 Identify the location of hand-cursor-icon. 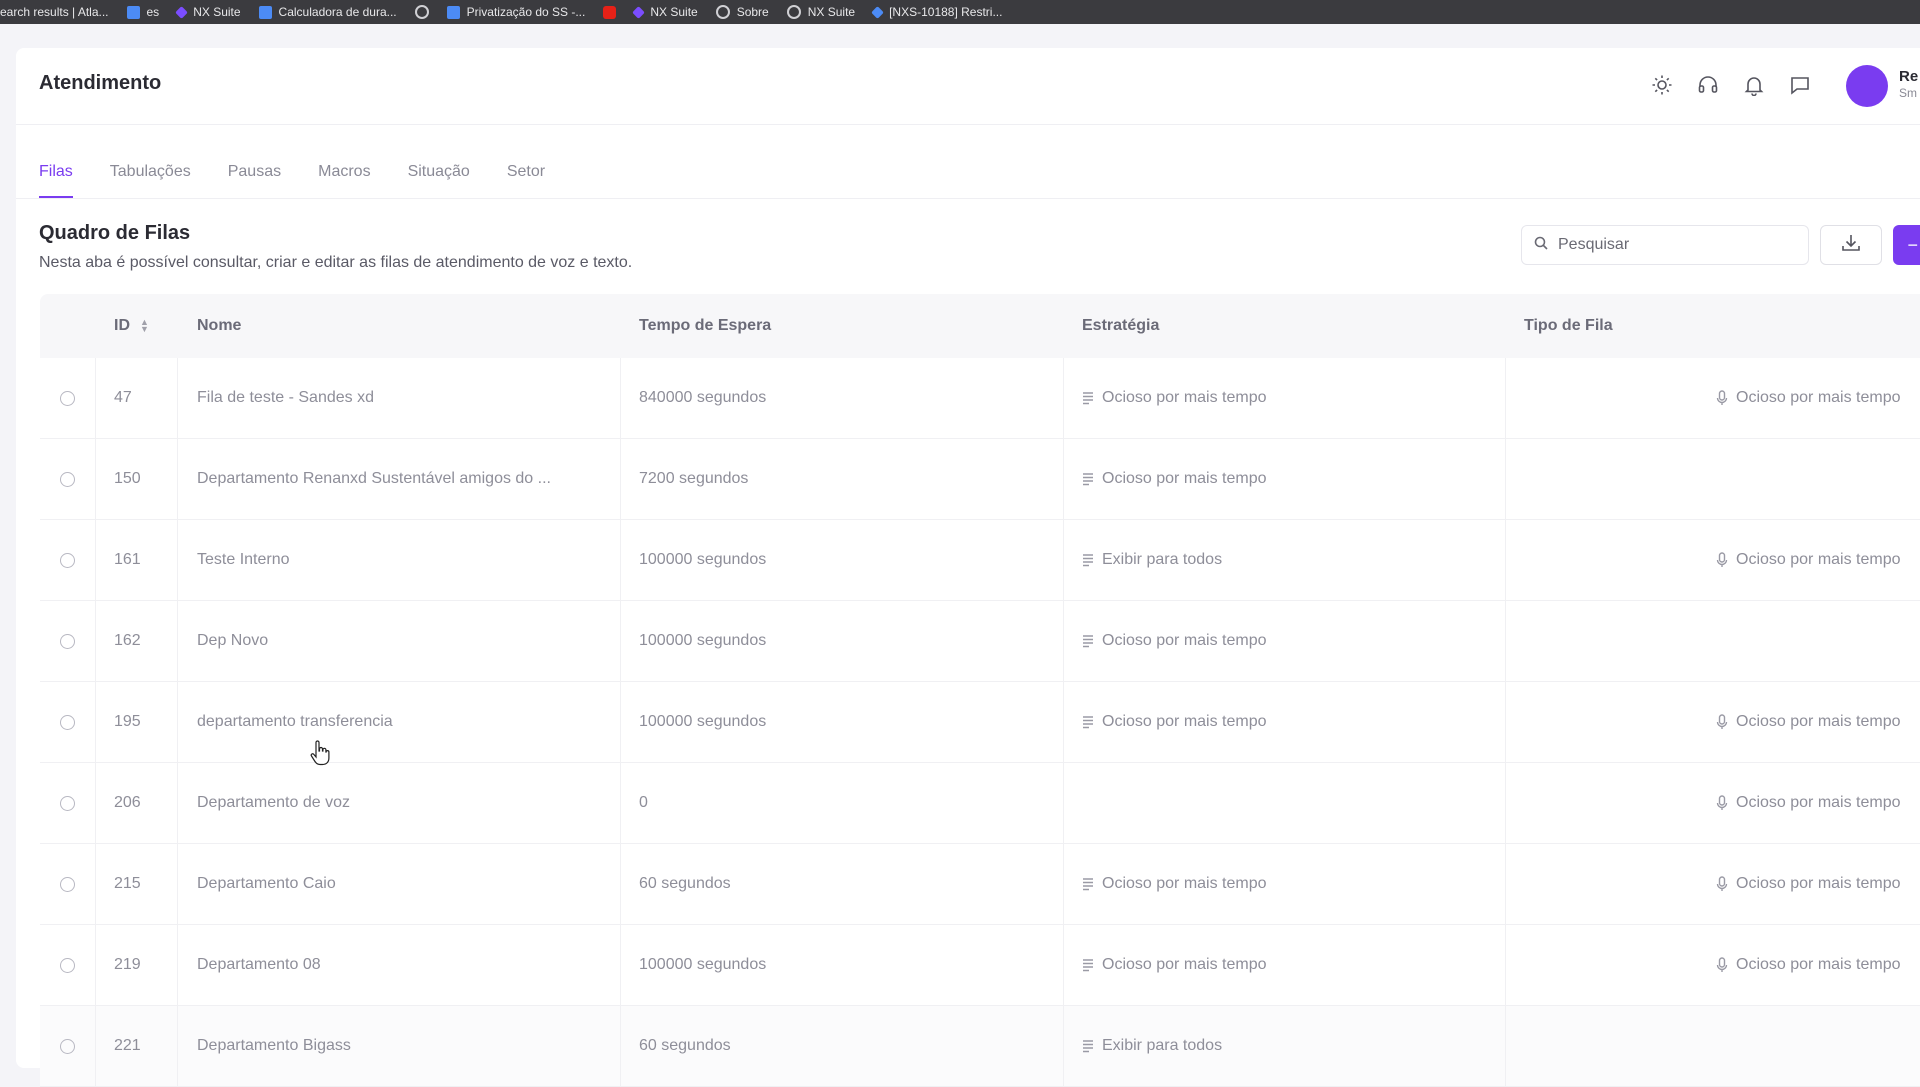
(320, 753).